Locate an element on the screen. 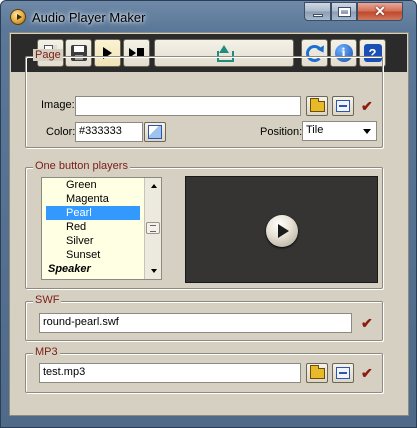 The height and width of the screenshot is (428, 417). swf-filename-field: round-pearl.swf is located at coordinates (195, 323).